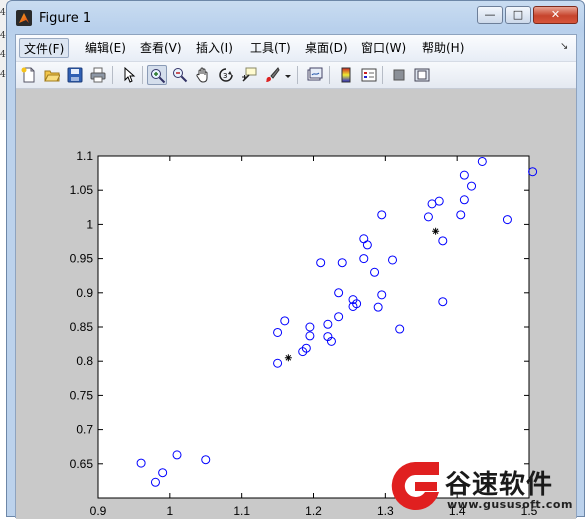 This screenshot has height=519, width=585. I want to click on link-plot-icon, so click(315, 75).